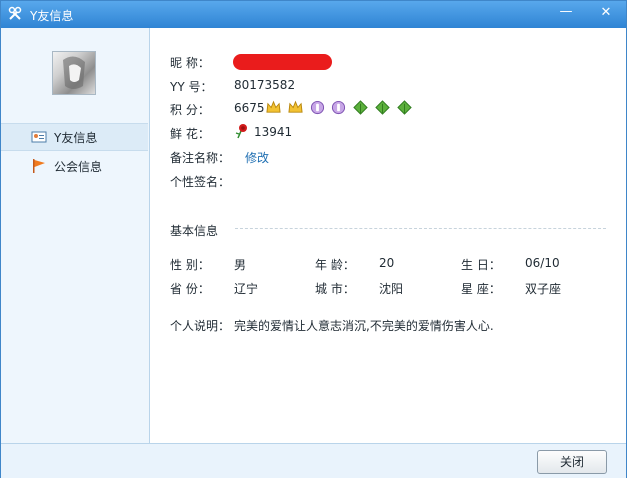  I want to click on gender-value: 男, so click(240, 265).